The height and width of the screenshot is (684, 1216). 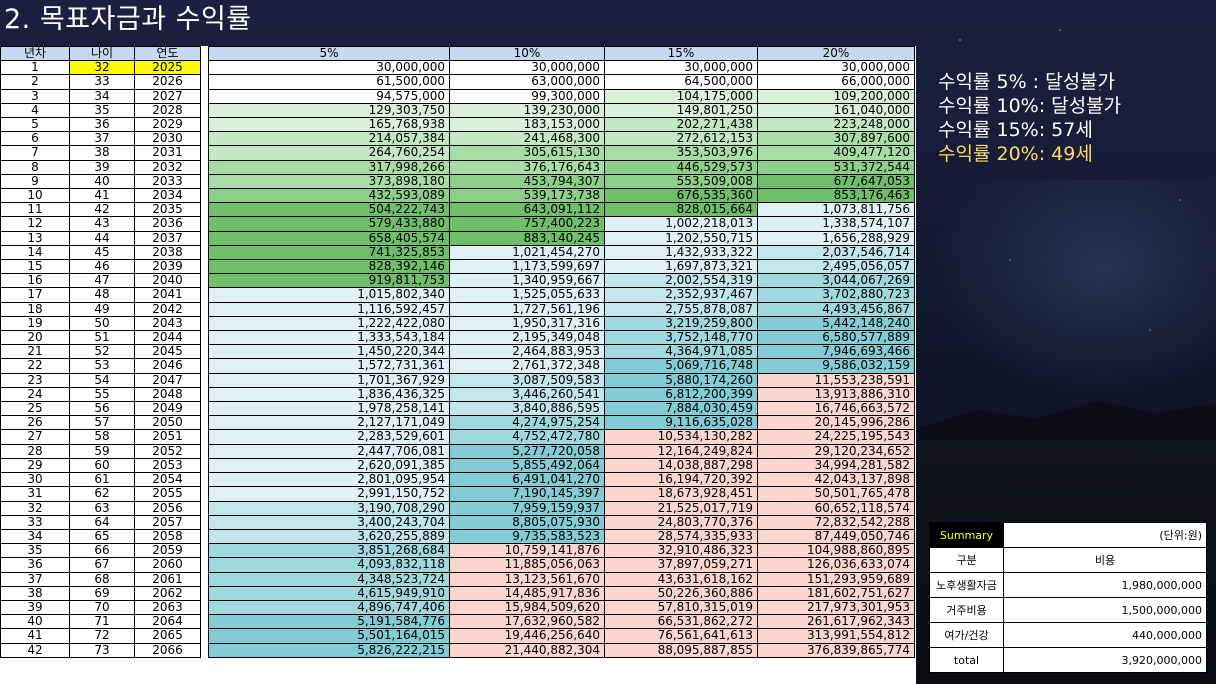 I want to click on cell-5pct: 4,348,523,724, so click(x=329, y=579).